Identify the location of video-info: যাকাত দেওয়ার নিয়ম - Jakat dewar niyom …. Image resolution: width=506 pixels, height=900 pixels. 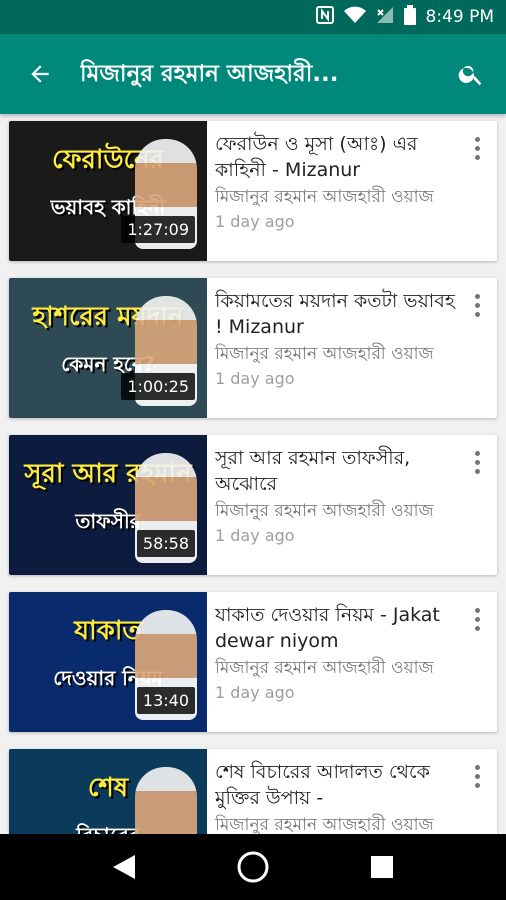
(352, 662).